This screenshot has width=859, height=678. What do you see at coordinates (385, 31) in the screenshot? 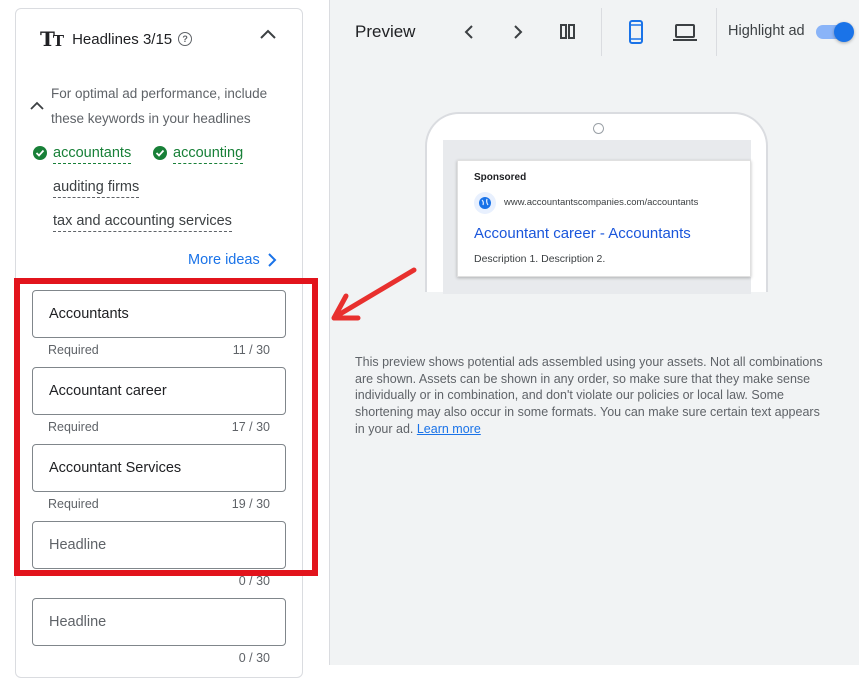
I see `preview-title: Preview` at bounding box center [385, 31].